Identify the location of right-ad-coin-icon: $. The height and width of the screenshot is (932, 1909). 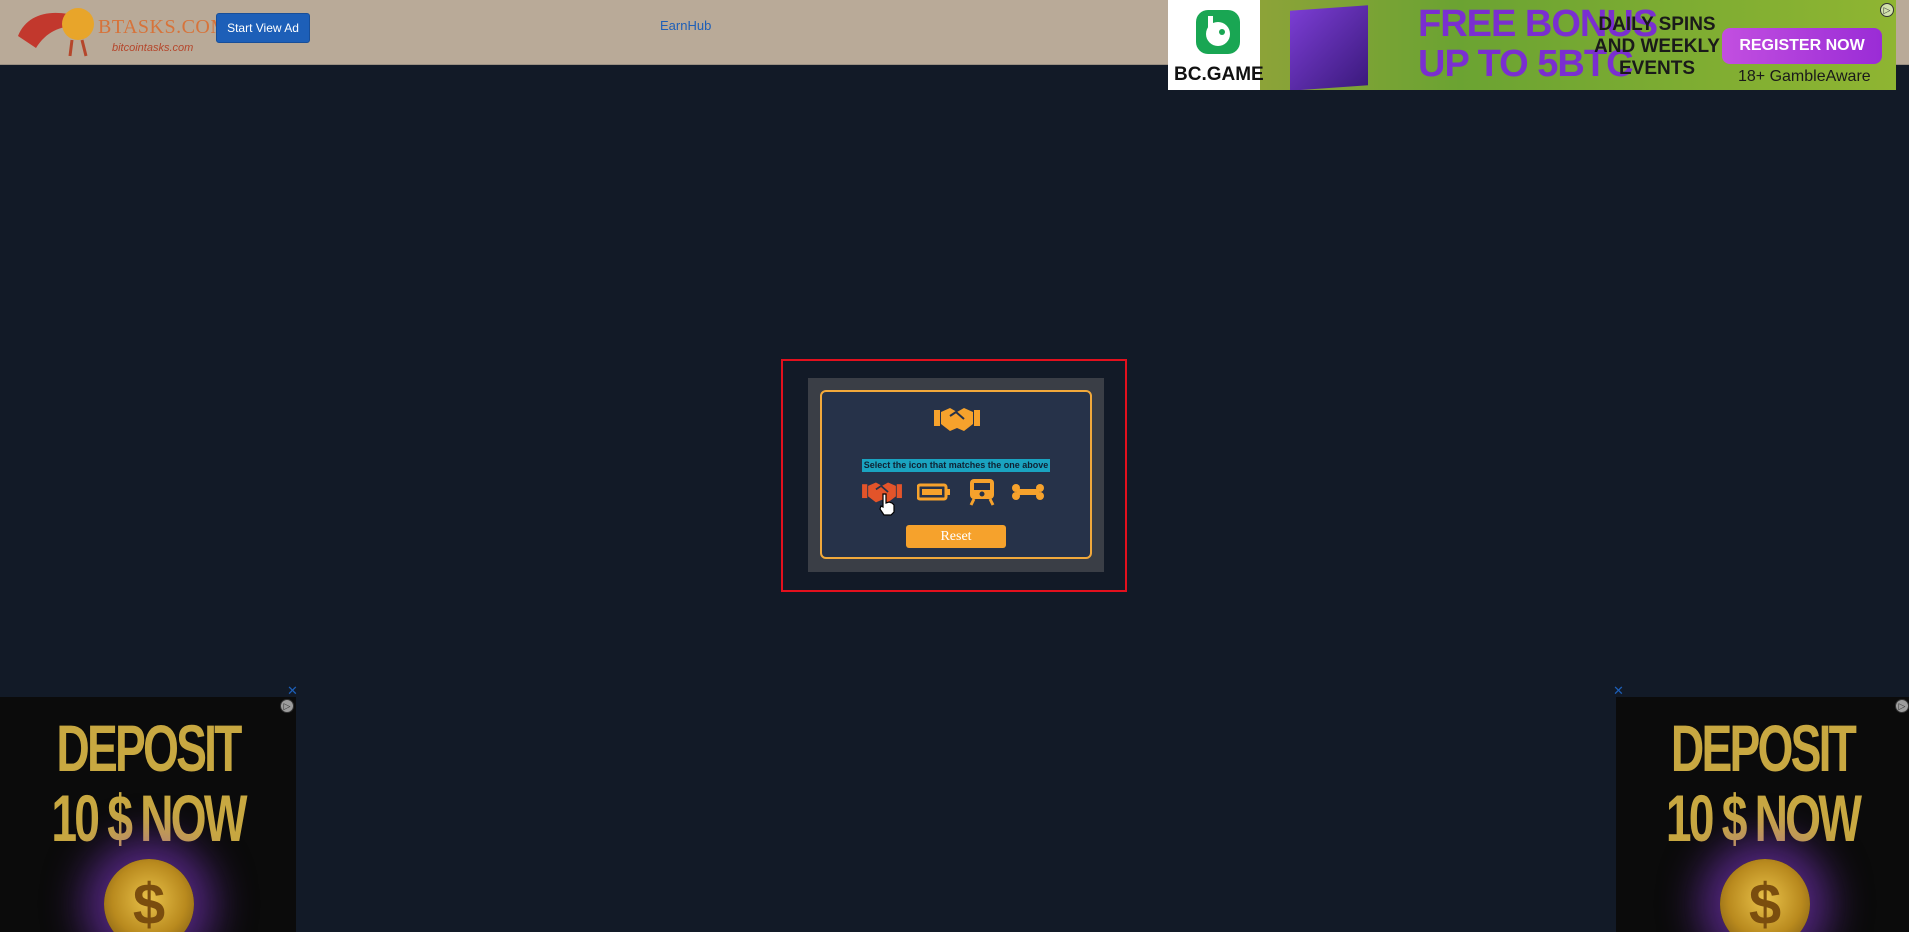
(1765, 895).